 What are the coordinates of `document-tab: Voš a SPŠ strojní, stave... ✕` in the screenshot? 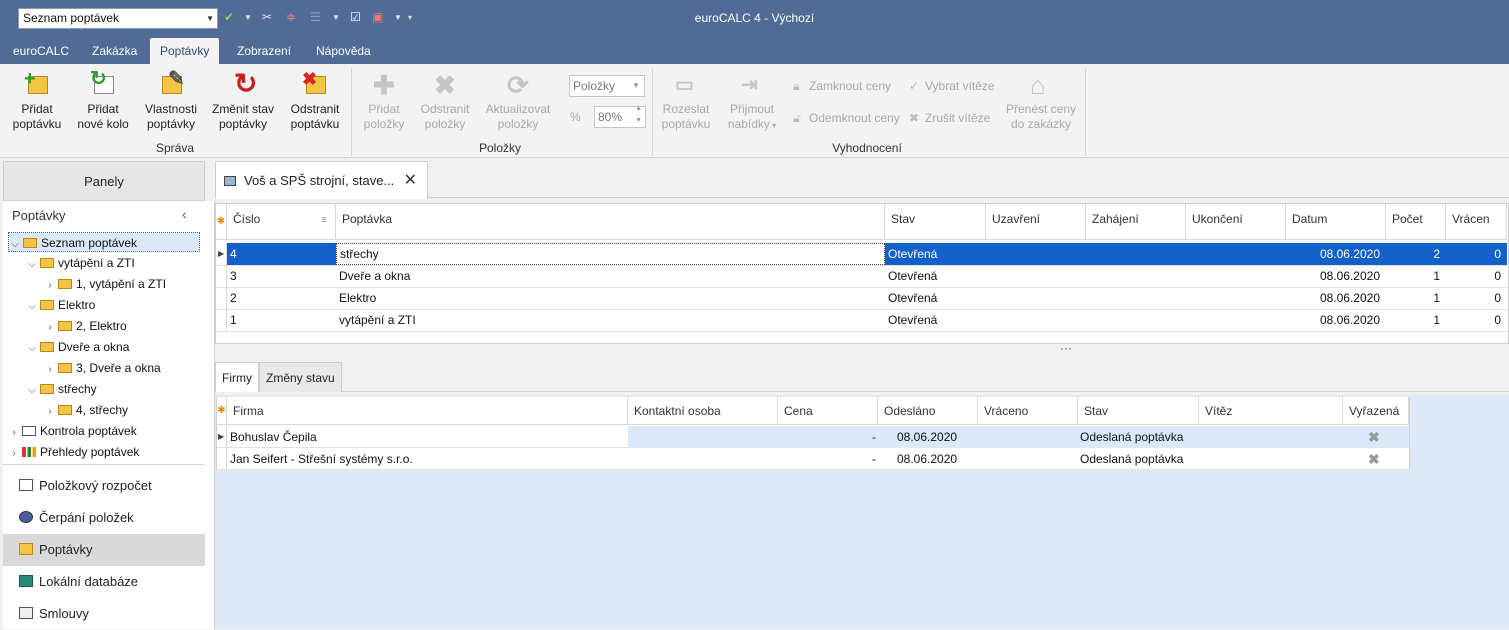 It's located at (321, 180).